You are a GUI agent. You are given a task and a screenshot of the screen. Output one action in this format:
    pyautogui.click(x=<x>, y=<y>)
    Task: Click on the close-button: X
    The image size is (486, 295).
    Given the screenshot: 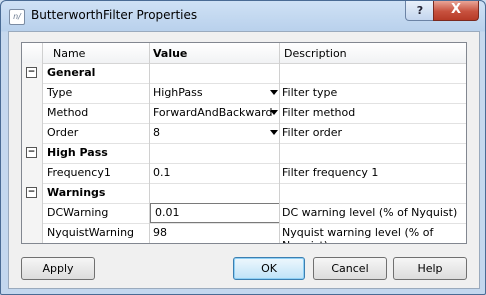 What is the action you would take?
    pyautogui.click(x=456, y=11)
    